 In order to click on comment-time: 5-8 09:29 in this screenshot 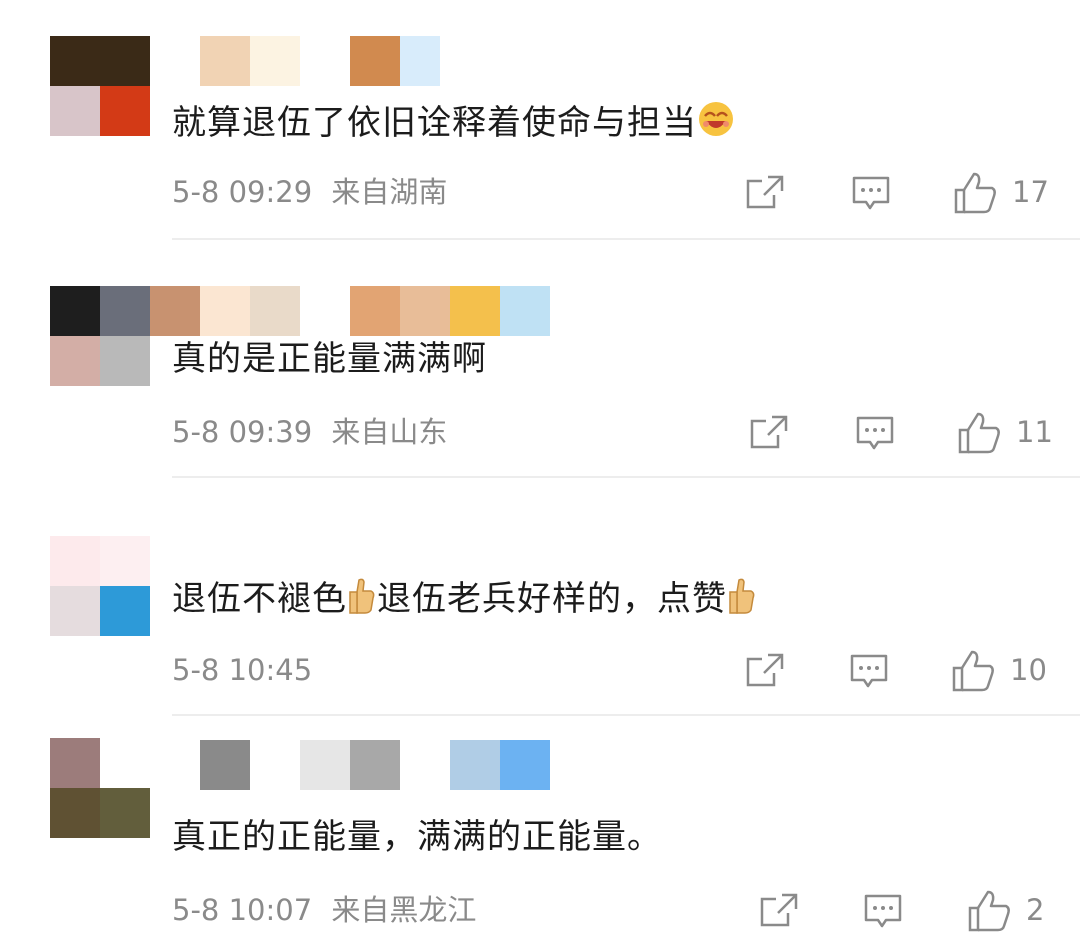, I will do `click(242, 192)`.